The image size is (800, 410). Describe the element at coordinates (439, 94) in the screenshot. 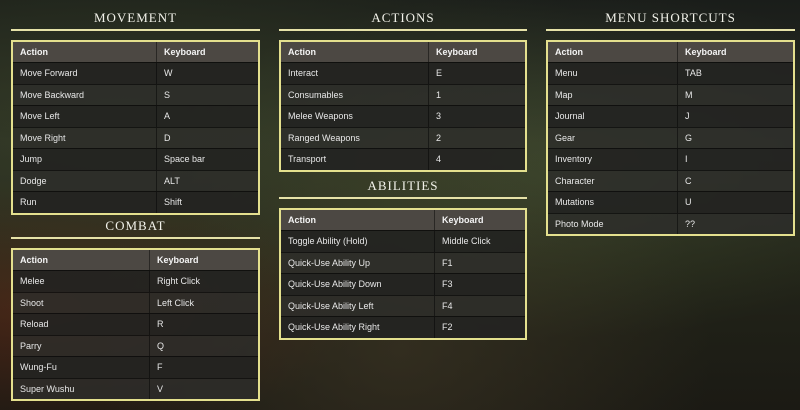

I see `key-cell: 1` at that location.